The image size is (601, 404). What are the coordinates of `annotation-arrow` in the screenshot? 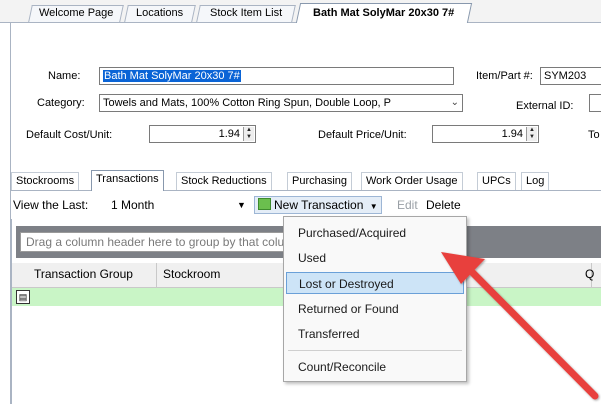 It's located at (520, 326).